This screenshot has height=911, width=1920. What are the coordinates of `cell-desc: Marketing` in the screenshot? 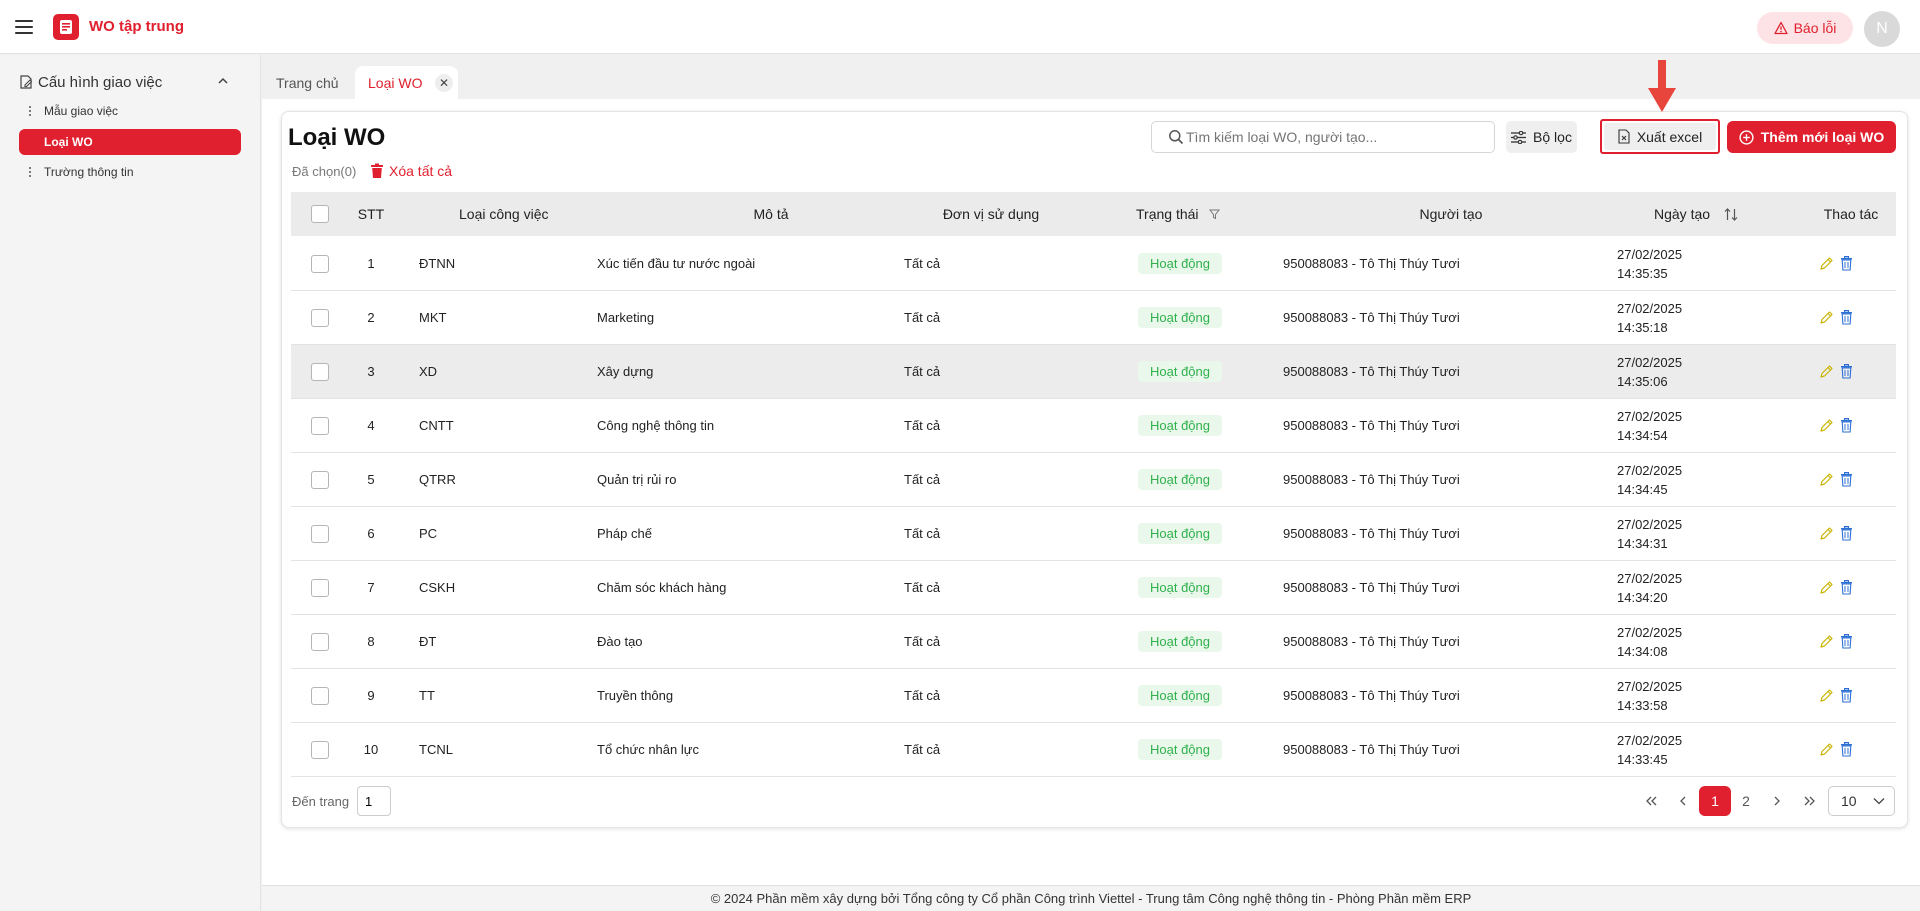 It's located at (626, 317).